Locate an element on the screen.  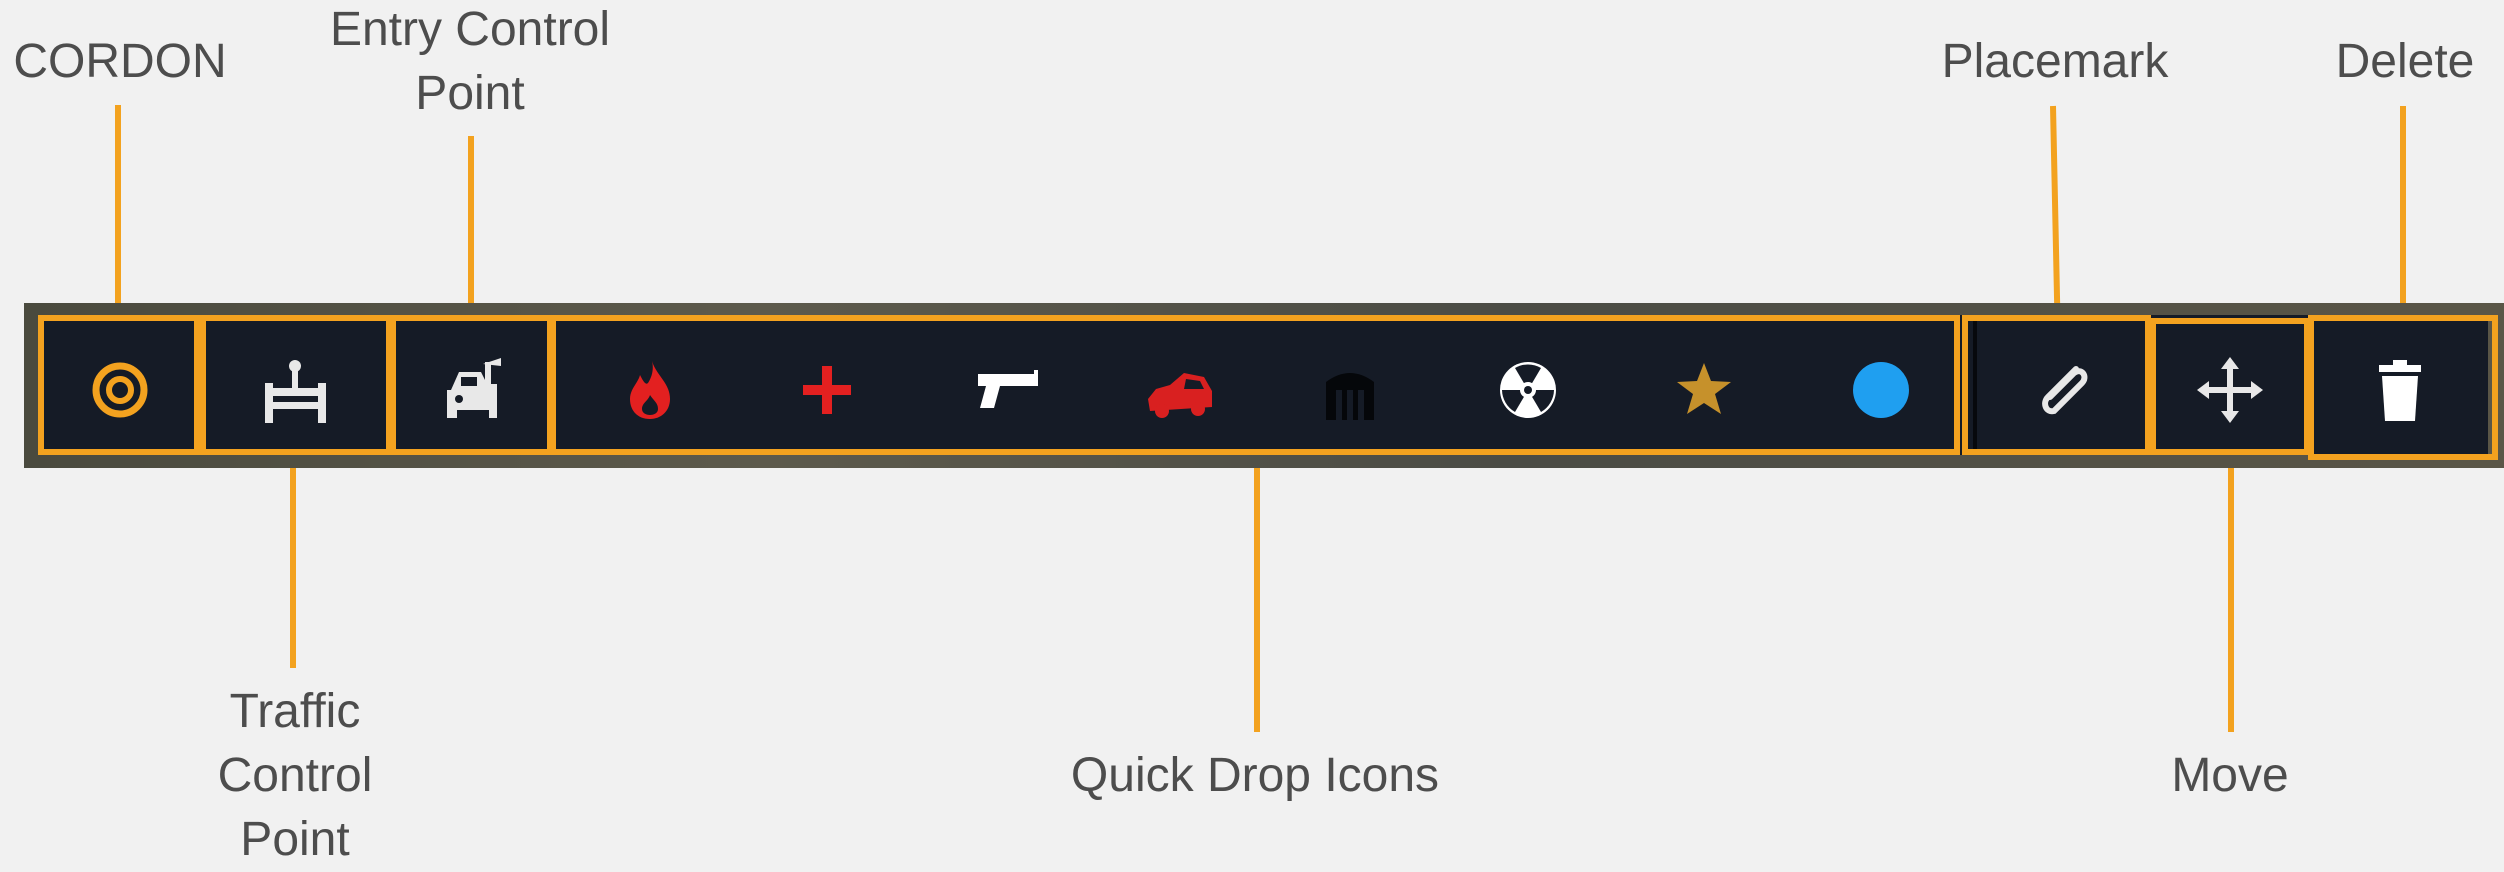
delete-leader is located at coordinates (2403, 212).